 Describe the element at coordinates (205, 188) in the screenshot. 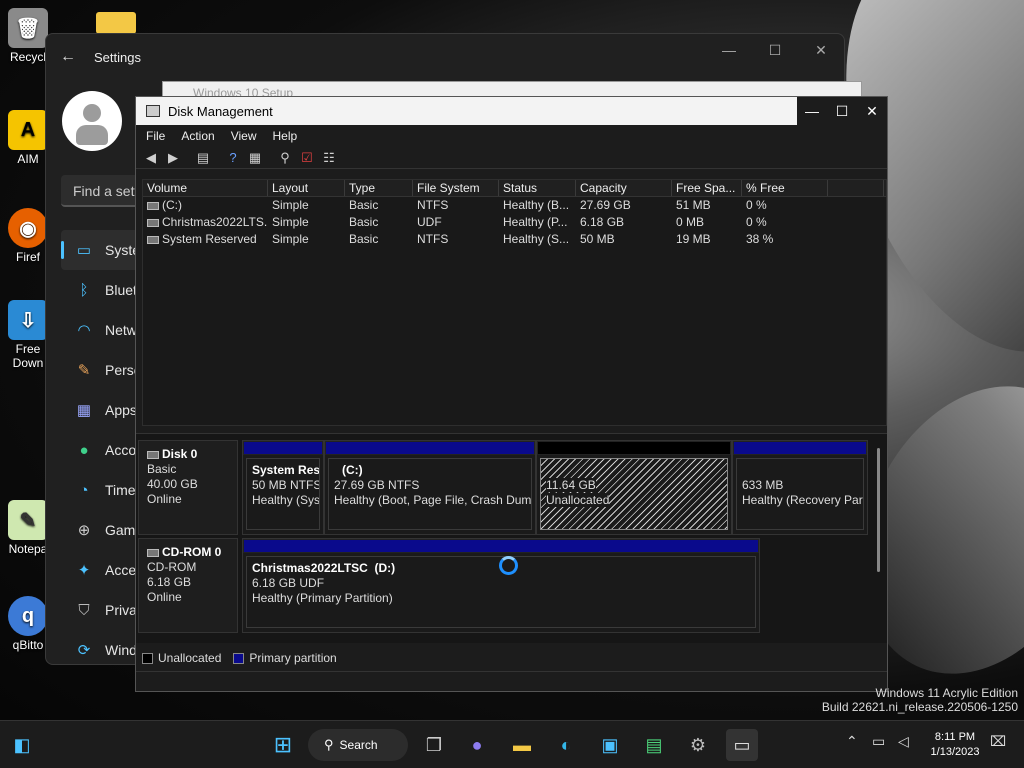

I see `column-header: Volume` at that location.